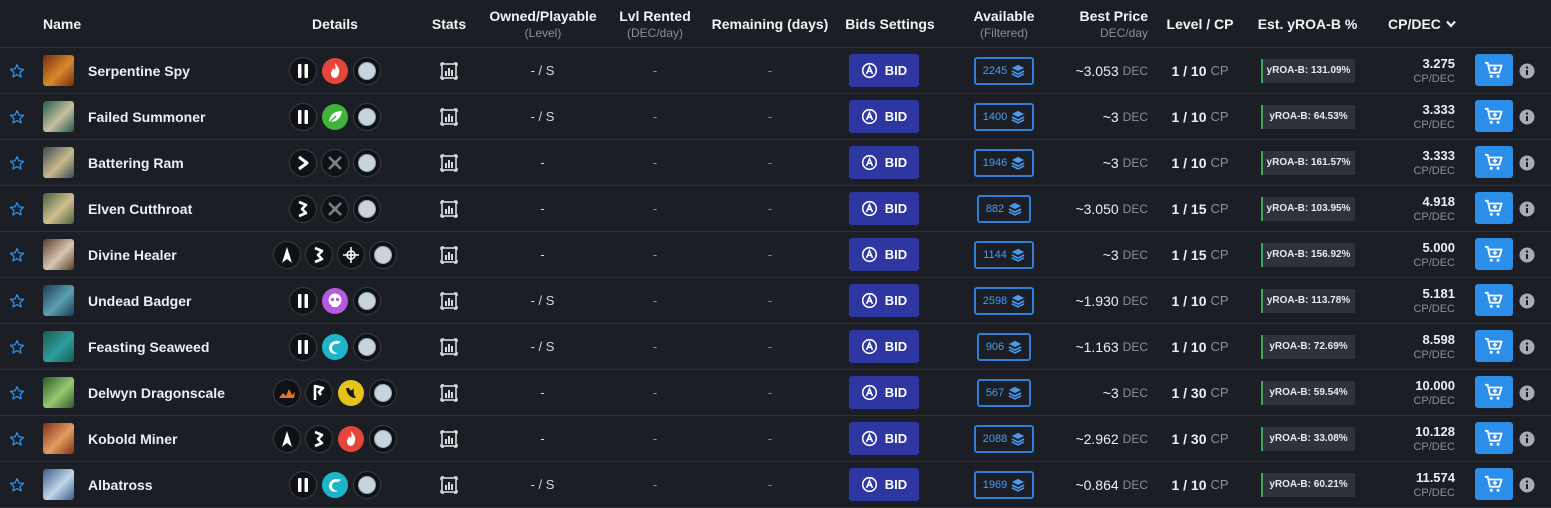  I want to click on card-name: Battering Ram, so click(136, 162).